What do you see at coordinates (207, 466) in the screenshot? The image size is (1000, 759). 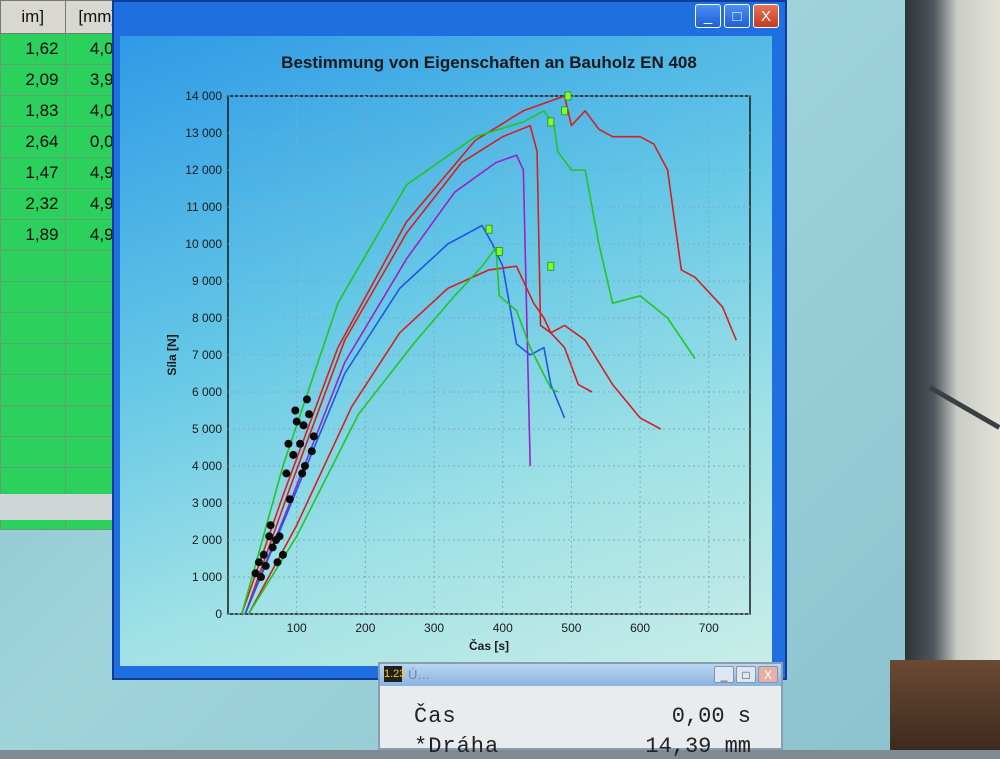 I see `y-tick-label: 4 000` at bounding box center [207, 466].